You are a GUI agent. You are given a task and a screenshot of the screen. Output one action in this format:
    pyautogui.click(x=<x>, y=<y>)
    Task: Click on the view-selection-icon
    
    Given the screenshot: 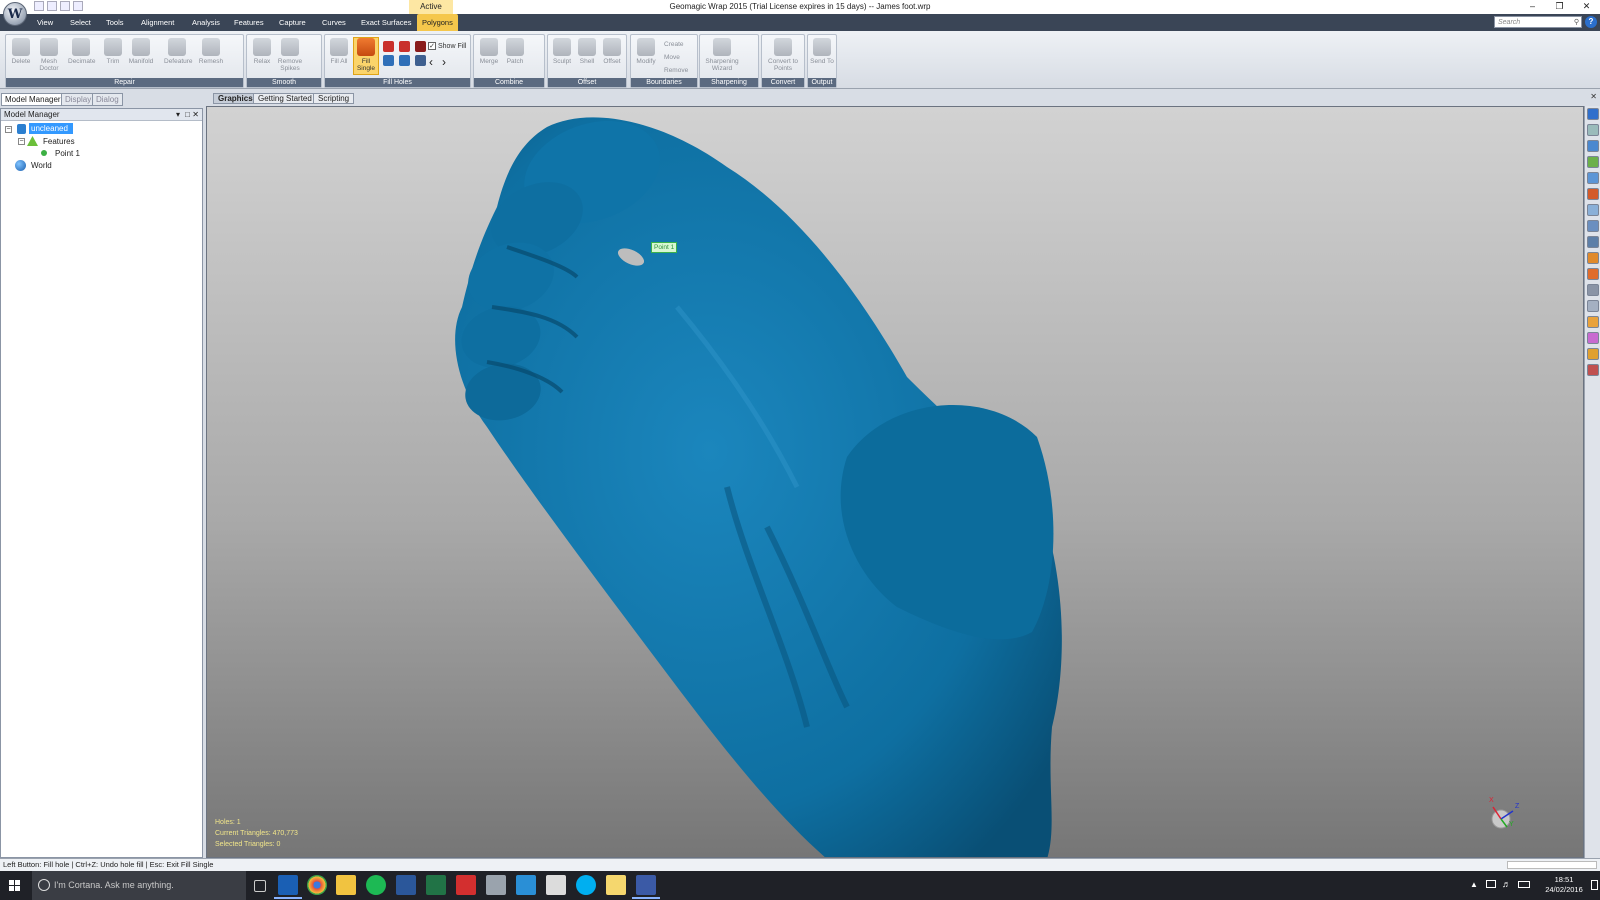 What is the action you would take?
    pyautogui.click(x=1593, y=322)
    